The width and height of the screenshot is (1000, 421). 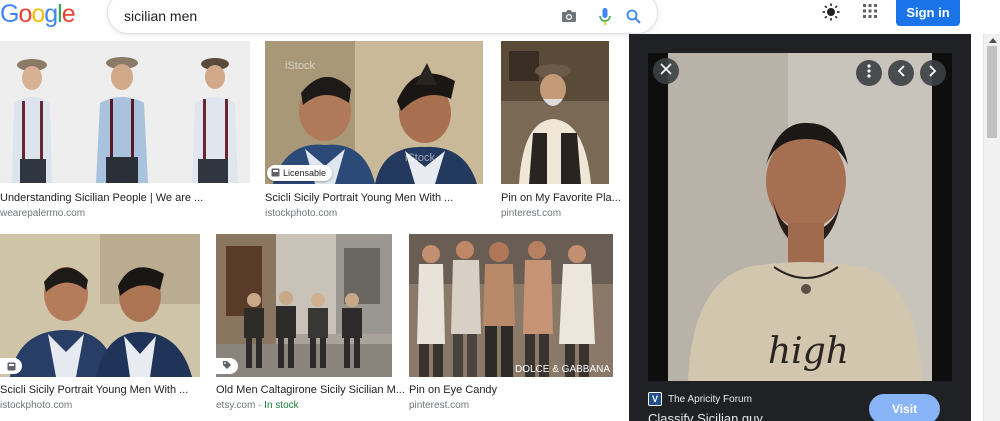 I want to click on chevron-right-icon, so click(x=933, y=73).